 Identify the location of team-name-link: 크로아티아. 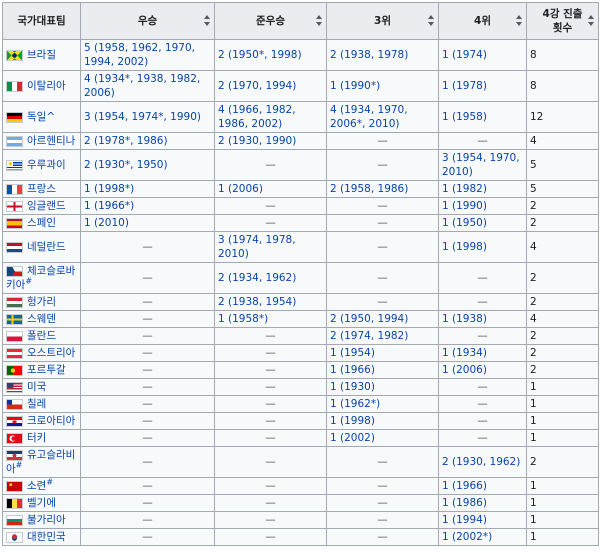
(51, 421).